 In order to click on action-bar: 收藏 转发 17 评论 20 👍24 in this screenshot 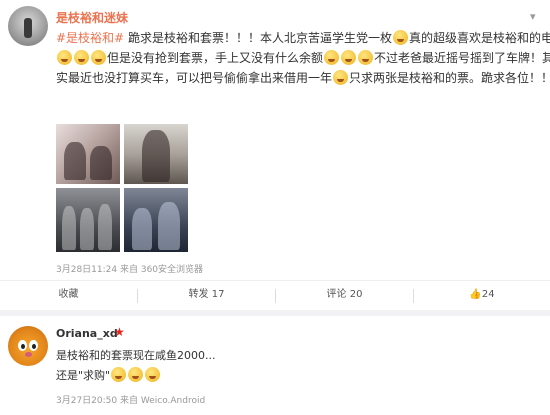, I will do `click(275, 295)`.